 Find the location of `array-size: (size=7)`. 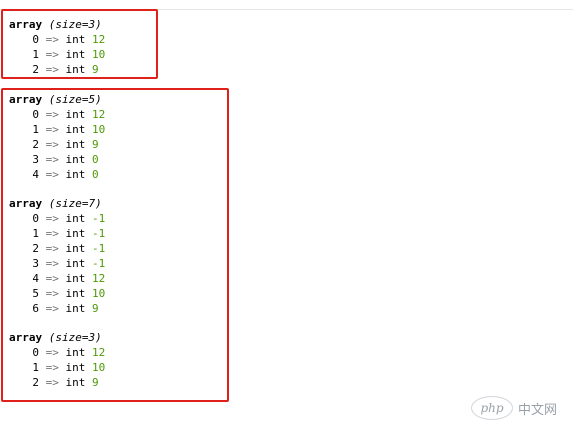

array-size: (size=7) is located at coordinates (75, 203).